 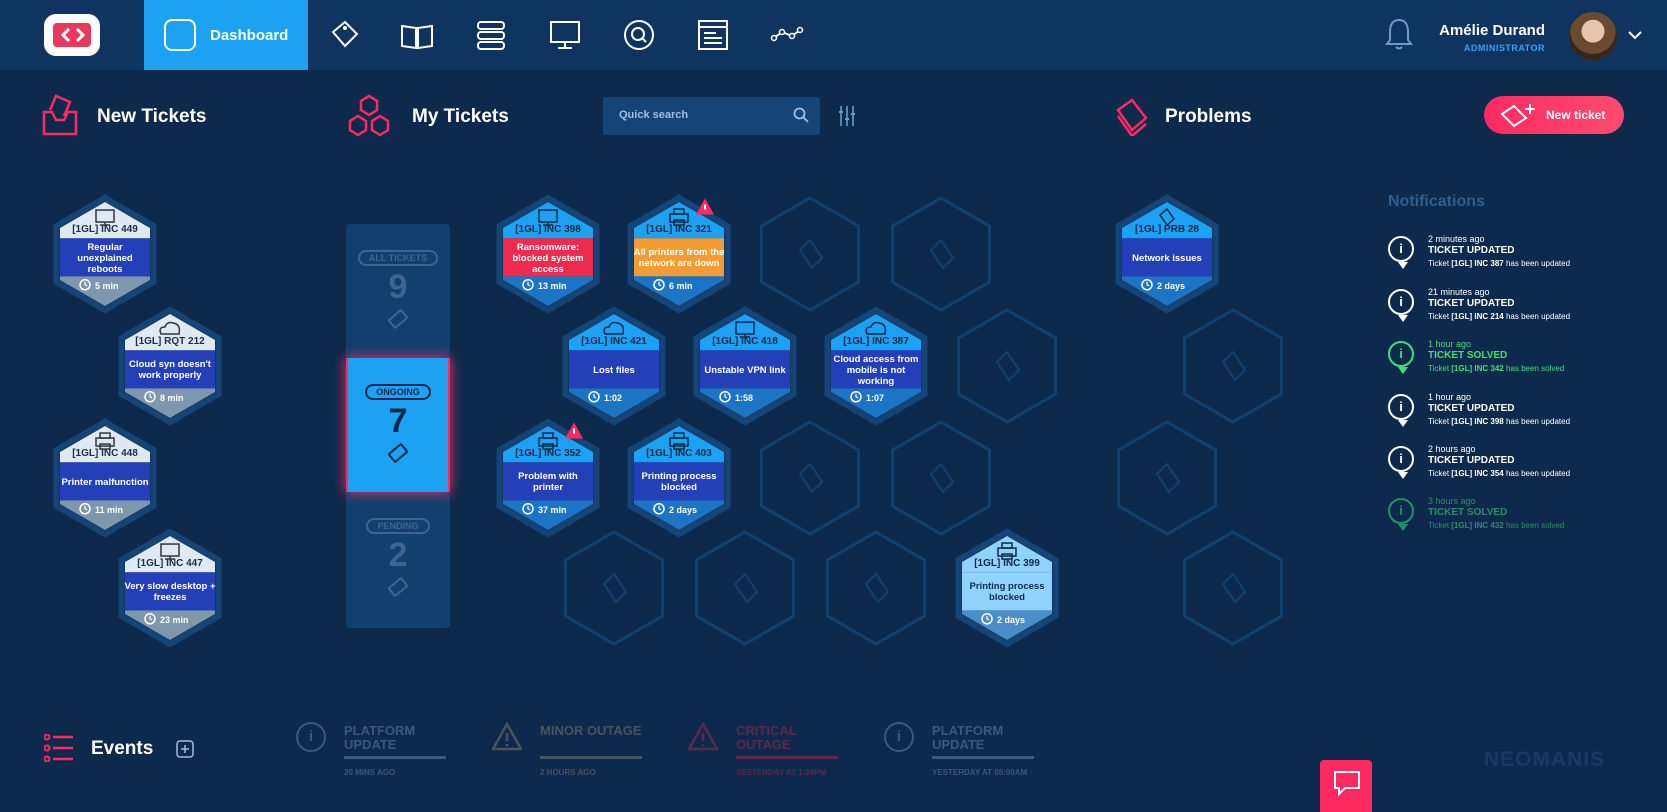 I want to click on notification-time: 2 hours ago, so click(x=1452, y=449).